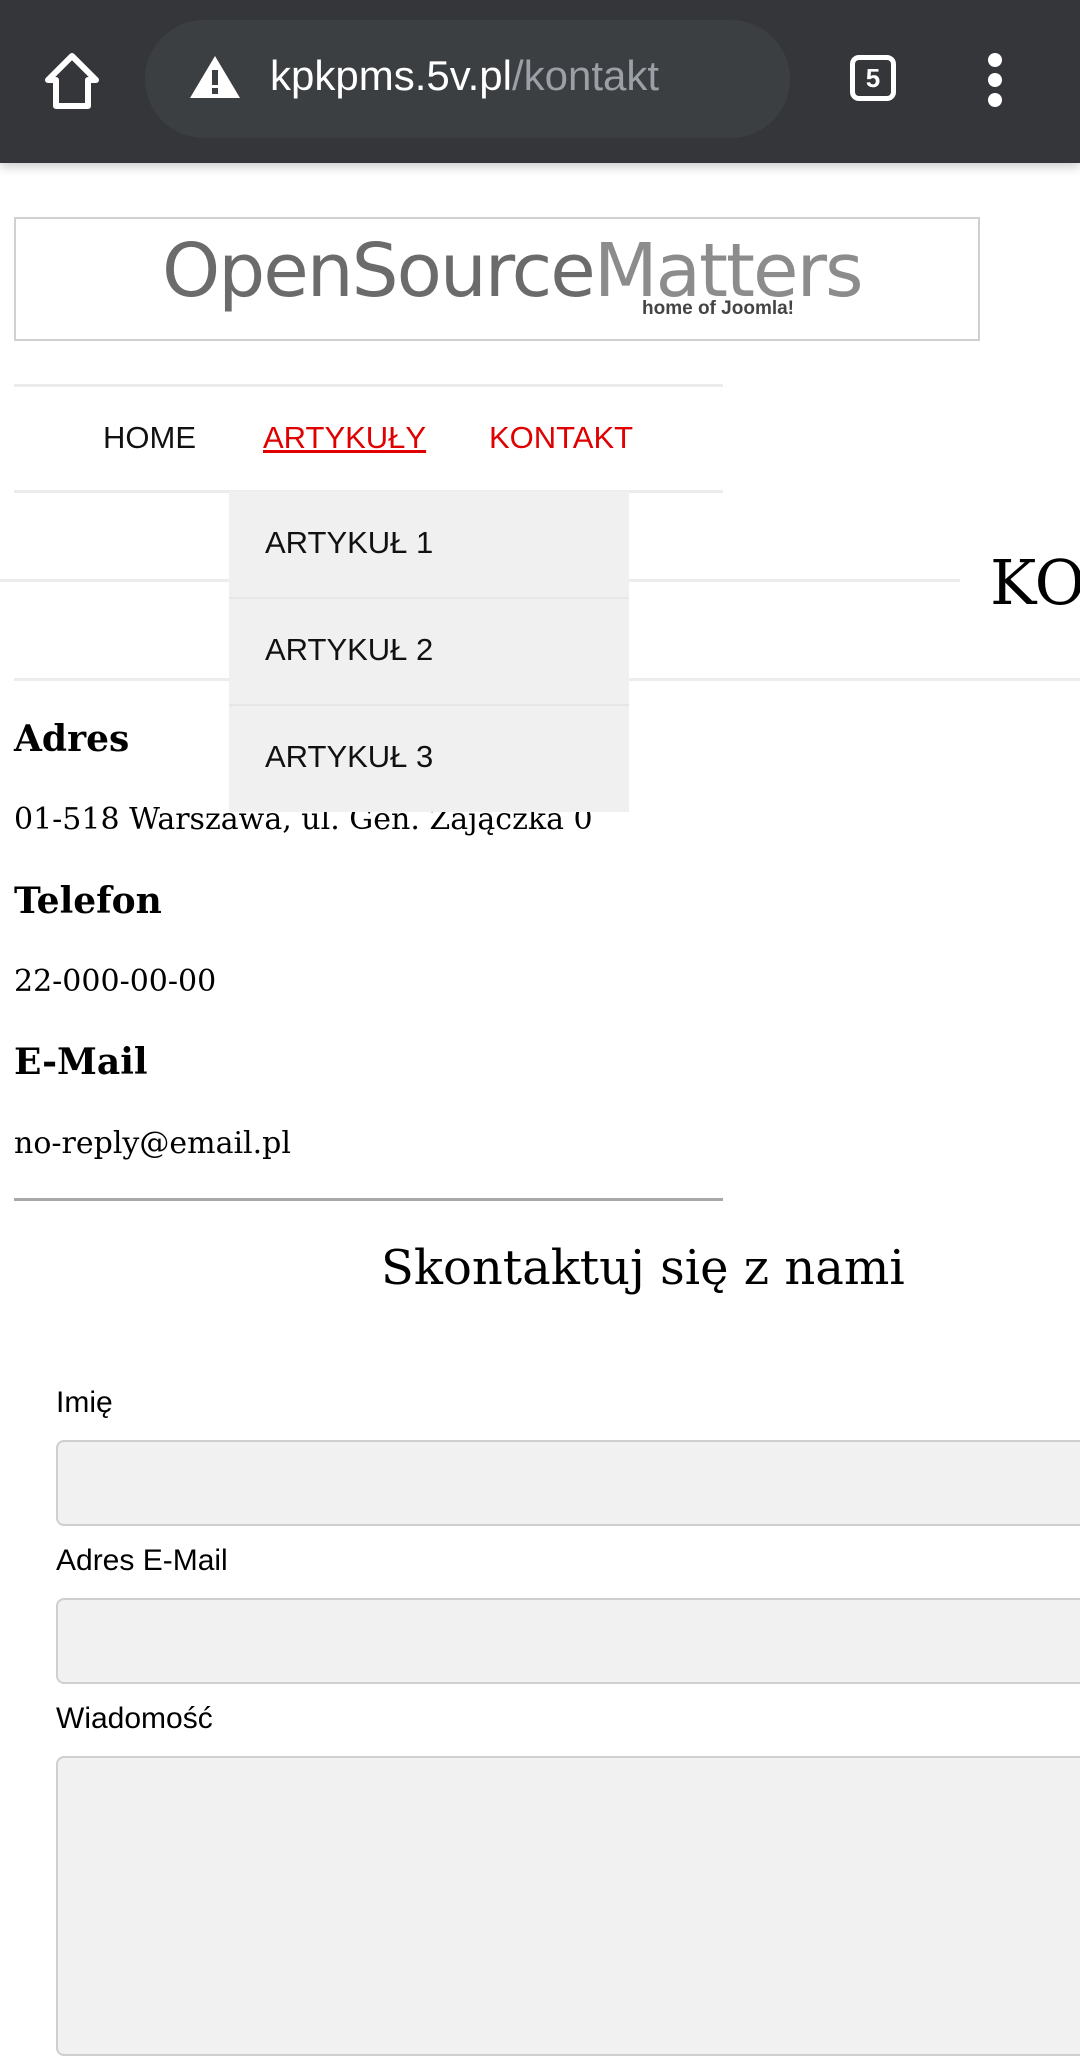 The width and height of the screenshot is (1080, 2056). I want to click on name-label: Imię, so click(84, 1402).